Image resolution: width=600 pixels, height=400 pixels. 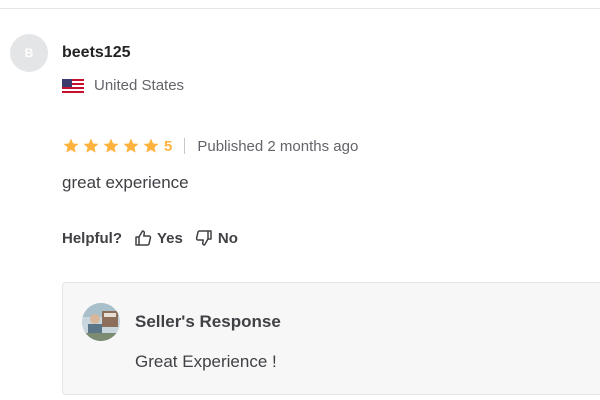 I want to click on country-name: United States, so click(x=139, y=85).